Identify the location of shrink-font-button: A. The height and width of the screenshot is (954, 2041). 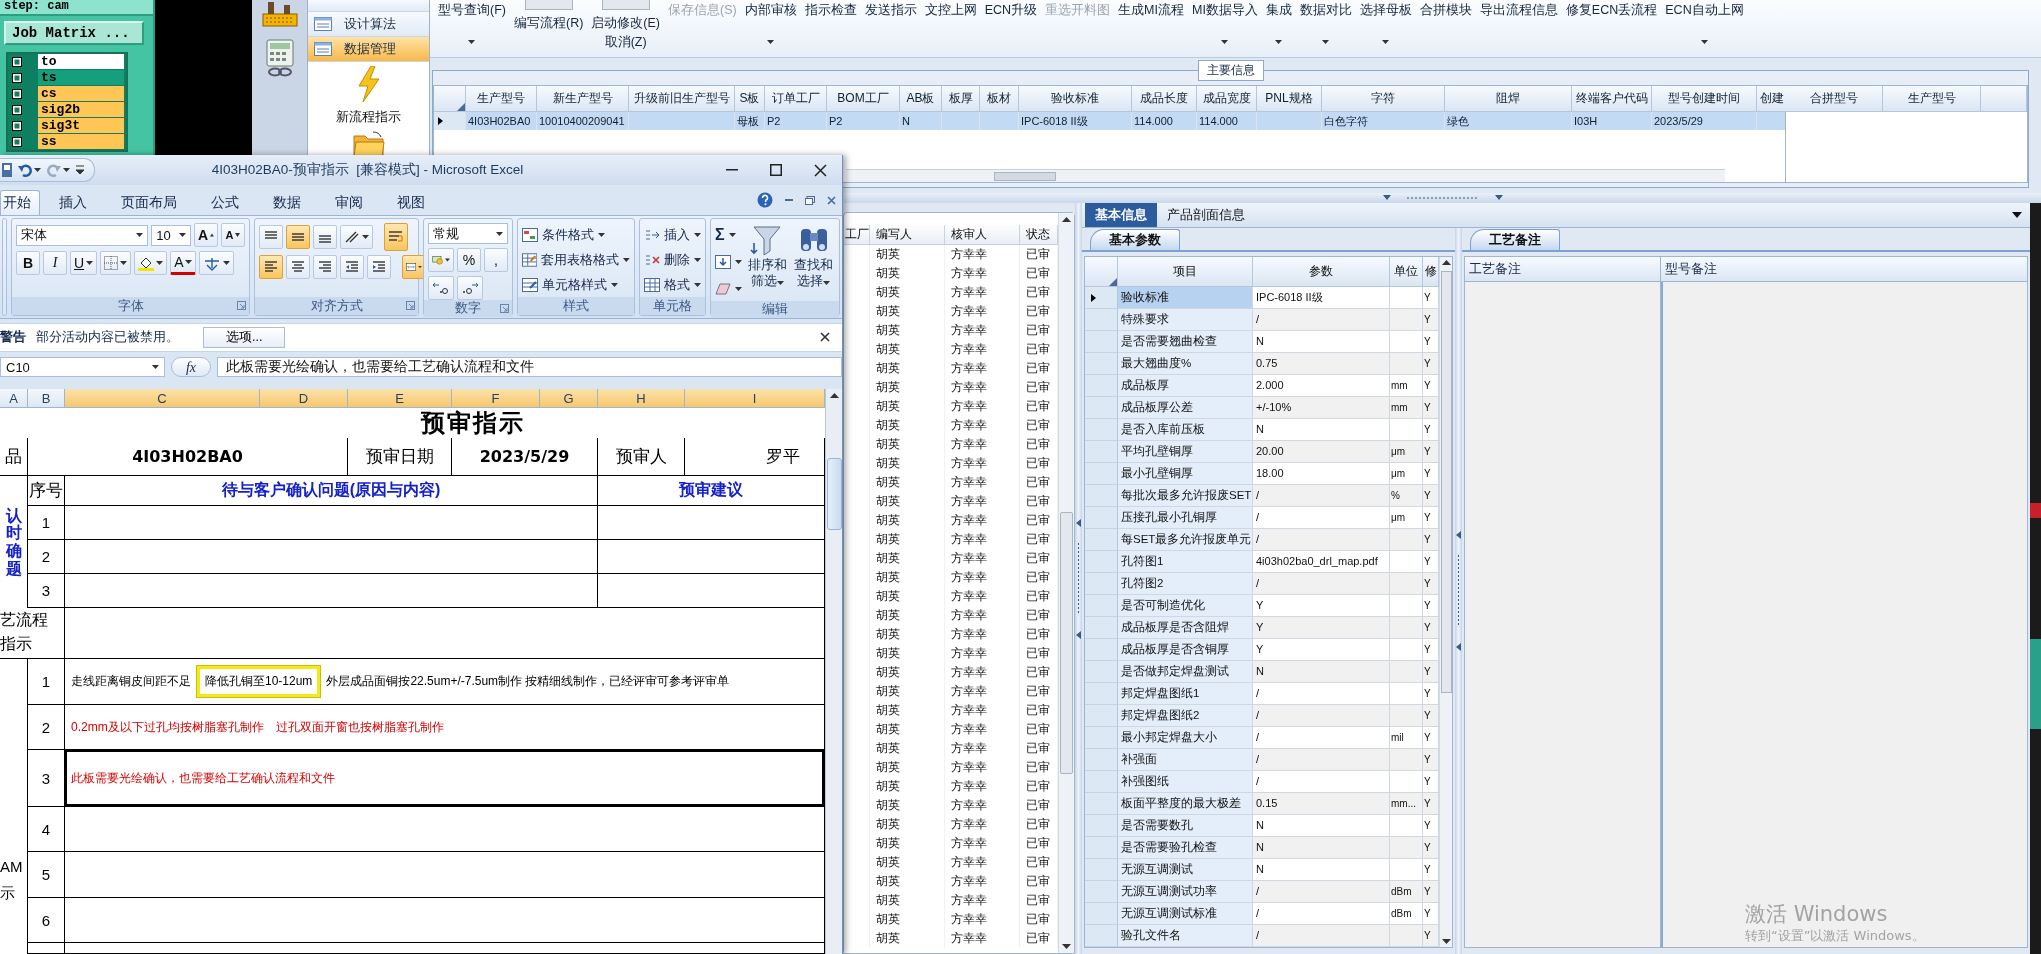
(233, 235).